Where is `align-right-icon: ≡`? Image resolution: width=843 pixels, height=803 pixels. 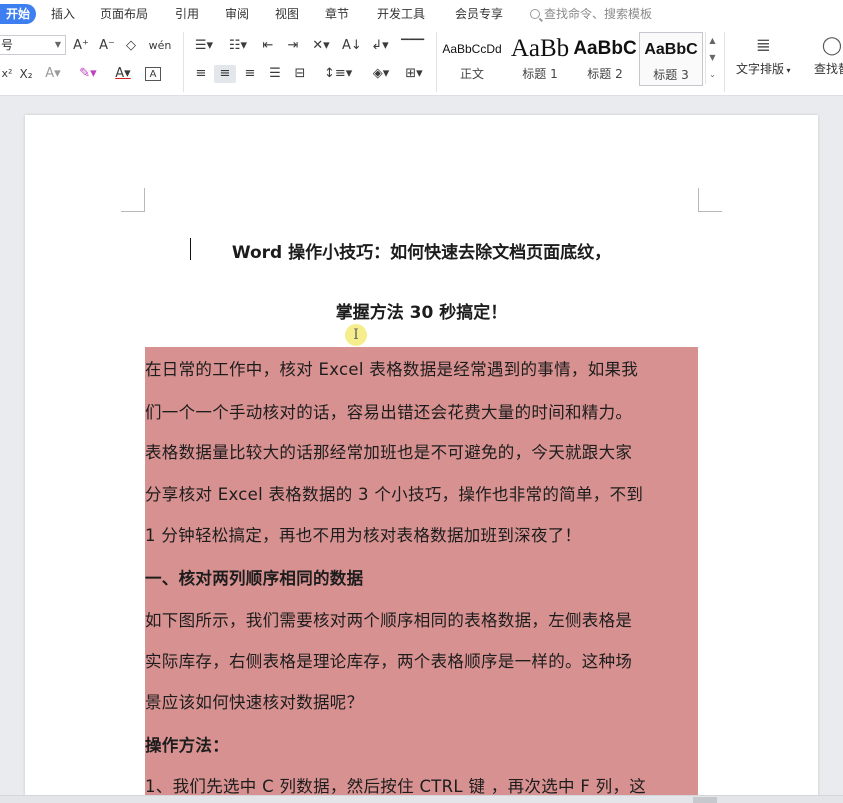
align-right-icon: ≡ is located at coordinates (250, 74).